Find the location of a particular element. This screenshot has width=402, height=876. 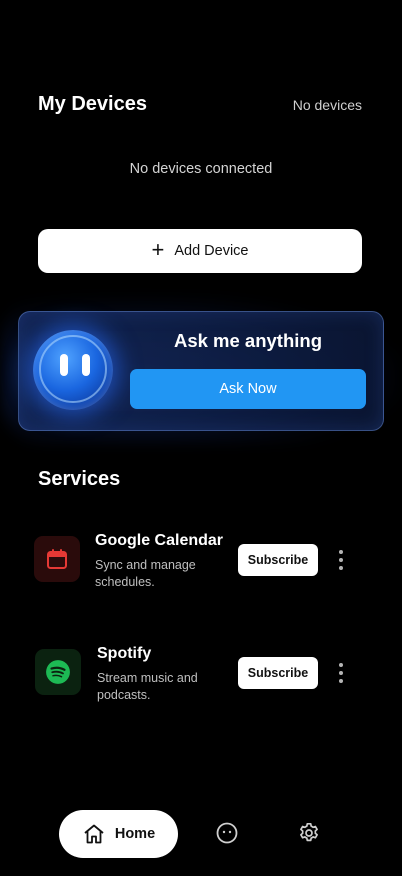

nav-home-tab: Home is located at coordinates (118, 834).